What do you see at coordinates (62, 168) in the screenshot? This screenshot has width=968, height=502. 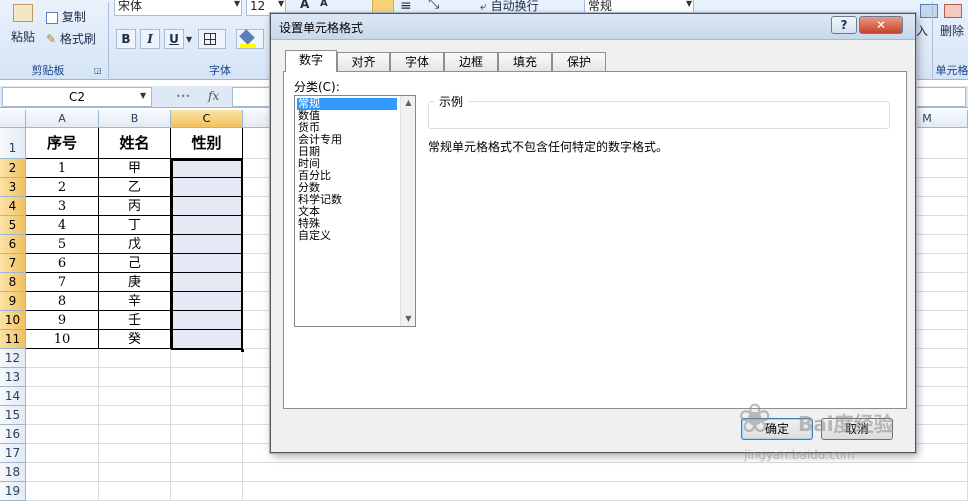 I see `grid-cell: 1` at bounding box center [62, 168].